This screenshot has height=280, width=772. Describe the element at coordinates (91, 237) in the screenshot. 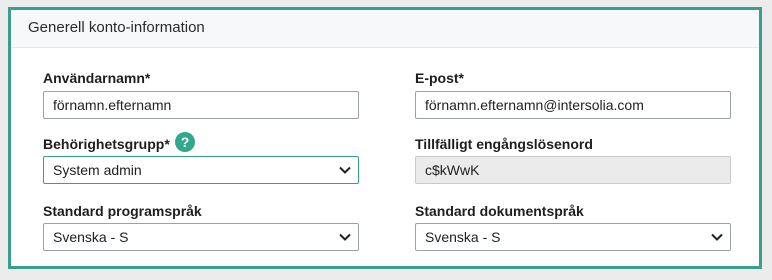

I see `program-language-value: Svenska - S` at that location.